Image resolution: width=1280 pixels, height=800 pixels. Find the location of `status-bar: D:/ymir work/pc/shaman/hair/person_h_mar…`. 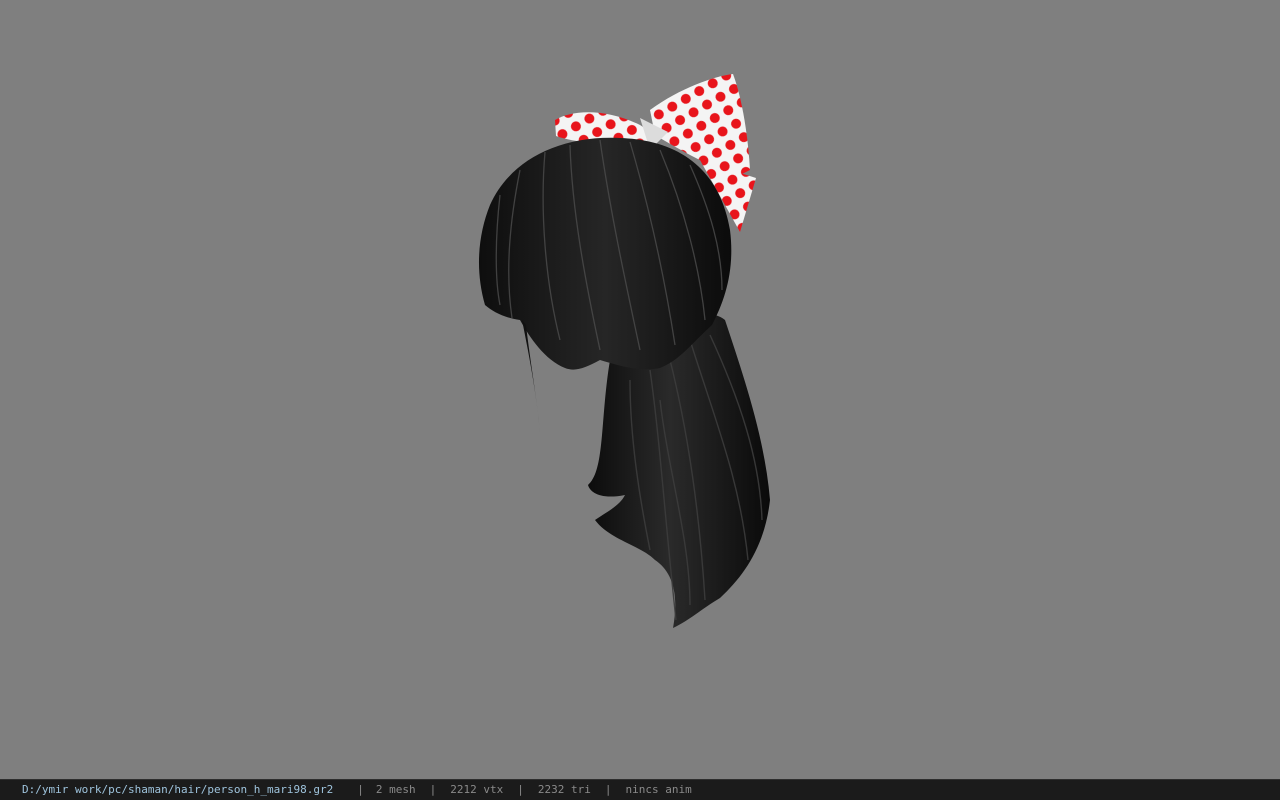

status-bar: D:/ymir work/pc/shaman/hair/person_h_mar… is located at coordinates (640, 789).